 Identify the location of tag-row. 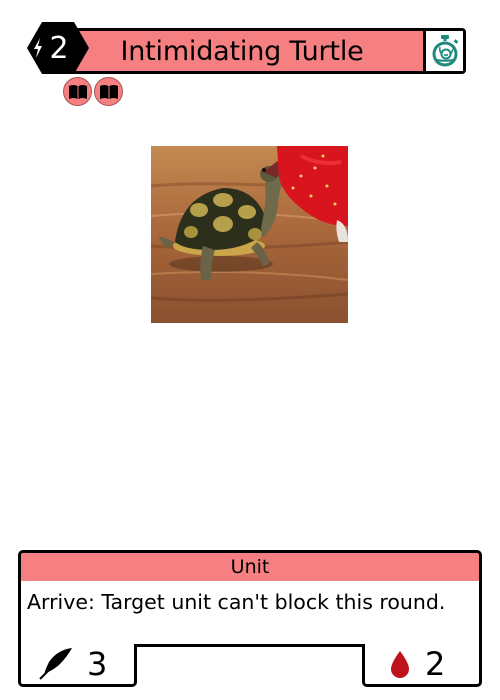
(93, 91).